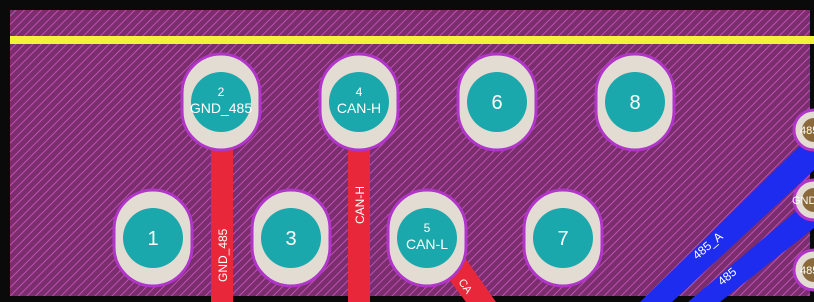  I want to click on pad-4: 4 CAN-H, so click(359, 102).